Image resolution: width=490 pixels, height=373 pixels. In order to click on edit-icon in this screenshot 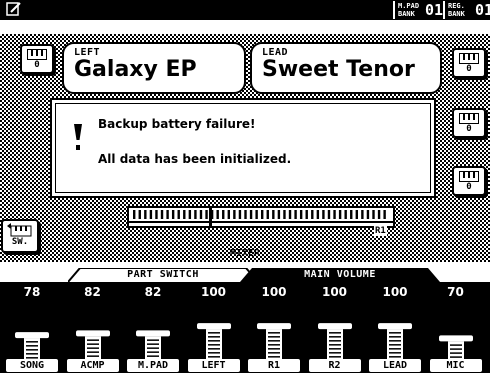, I will do `click(14, 9)`.